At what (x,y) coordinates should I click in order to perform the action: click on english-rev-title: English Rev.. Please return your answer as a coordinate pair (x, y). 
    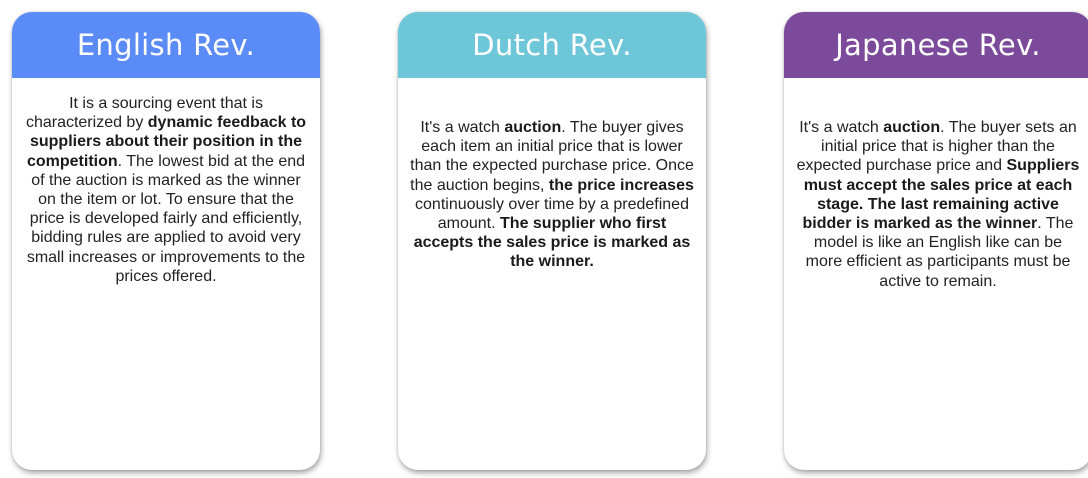
    Looking at the image, I should click on (166, 45).